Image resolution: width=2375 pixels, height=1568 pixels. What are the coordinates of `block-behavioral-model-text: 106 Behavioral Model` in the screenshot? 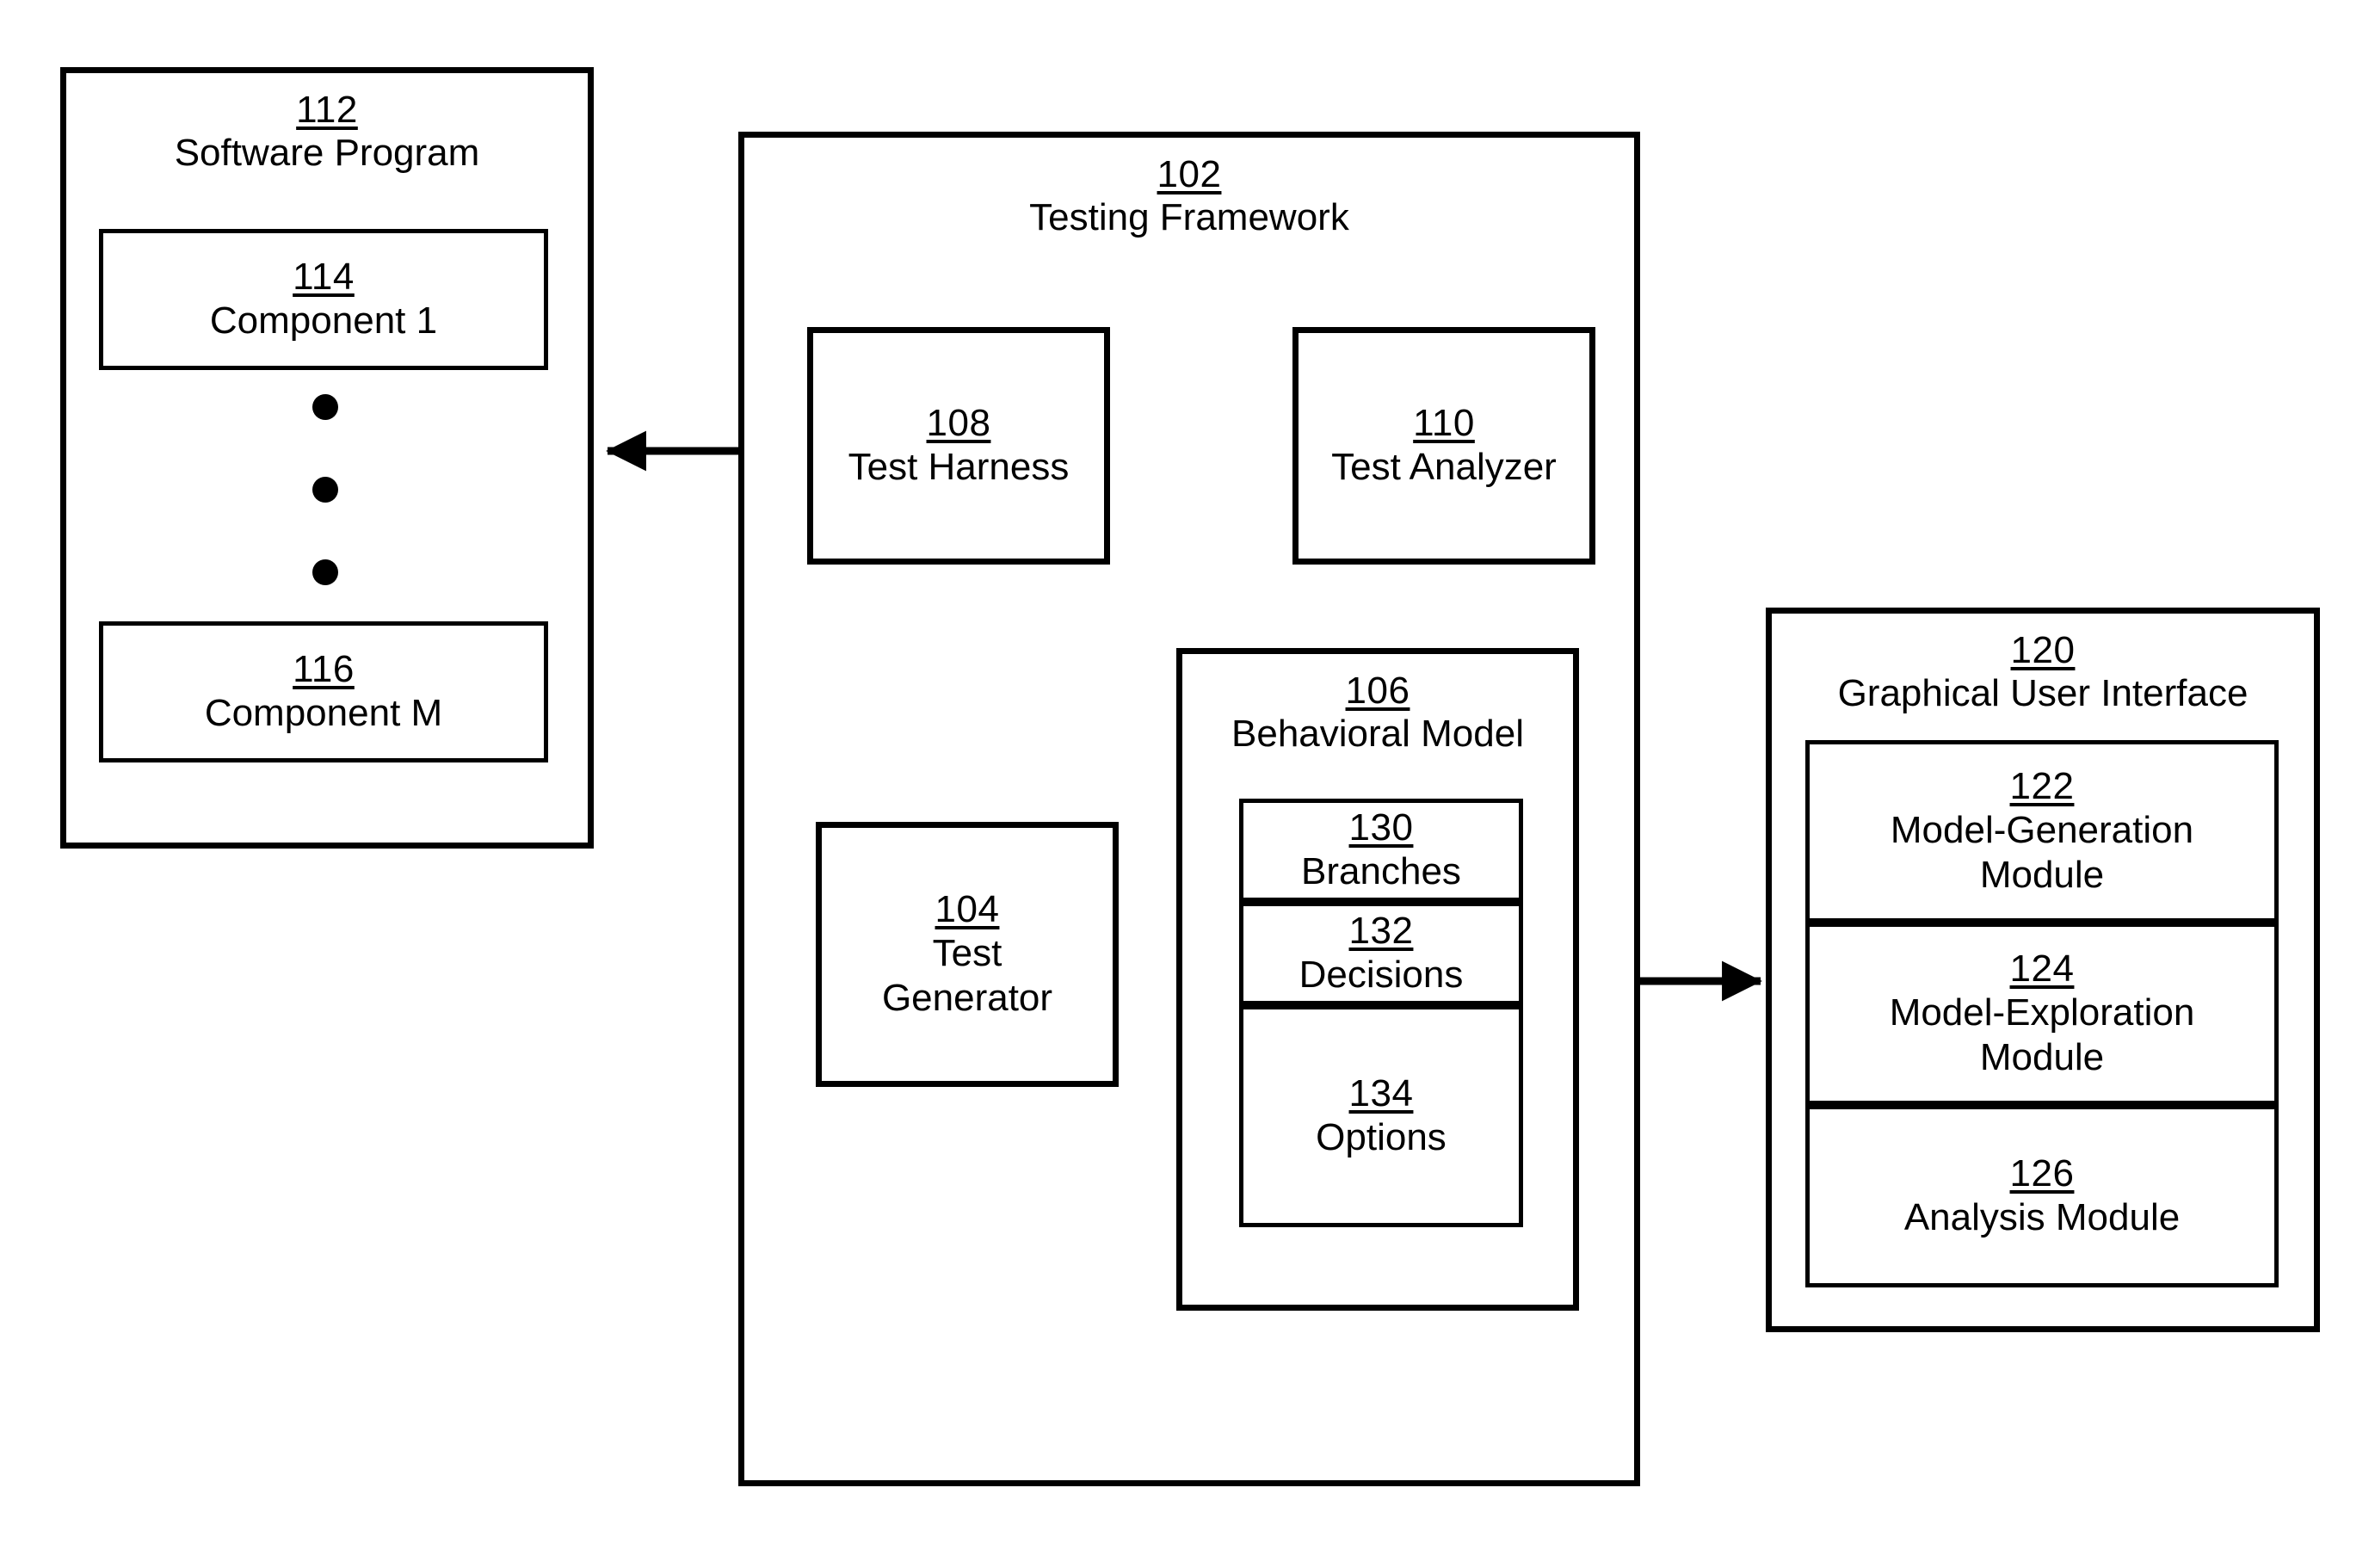 It's located at (1377, 705).